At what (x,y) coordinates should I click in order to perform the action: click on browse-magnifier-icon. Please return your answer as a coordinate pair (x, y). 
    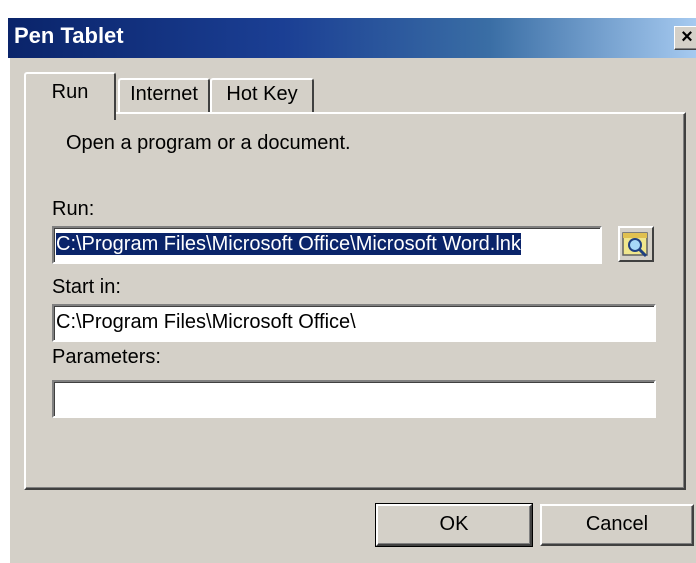
    Looking at the image, I should click on (635, 245).